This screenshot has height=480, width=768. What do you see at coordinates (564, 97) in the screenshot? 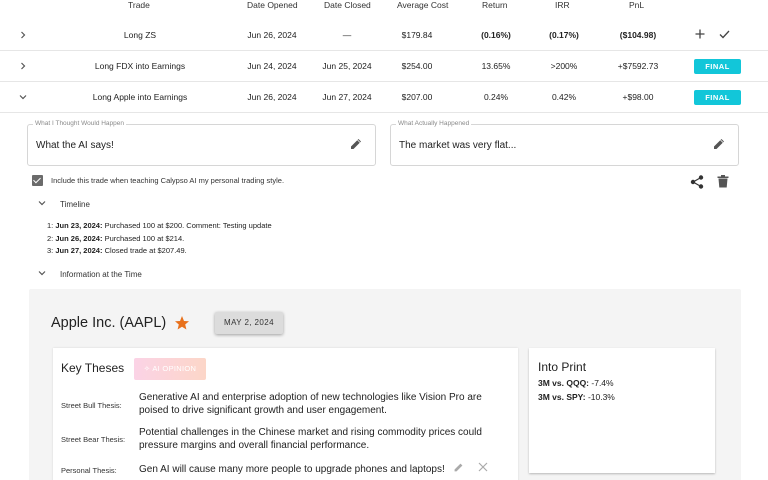
I see `irr-value: 0.42%` at bounding box center [564, 97].